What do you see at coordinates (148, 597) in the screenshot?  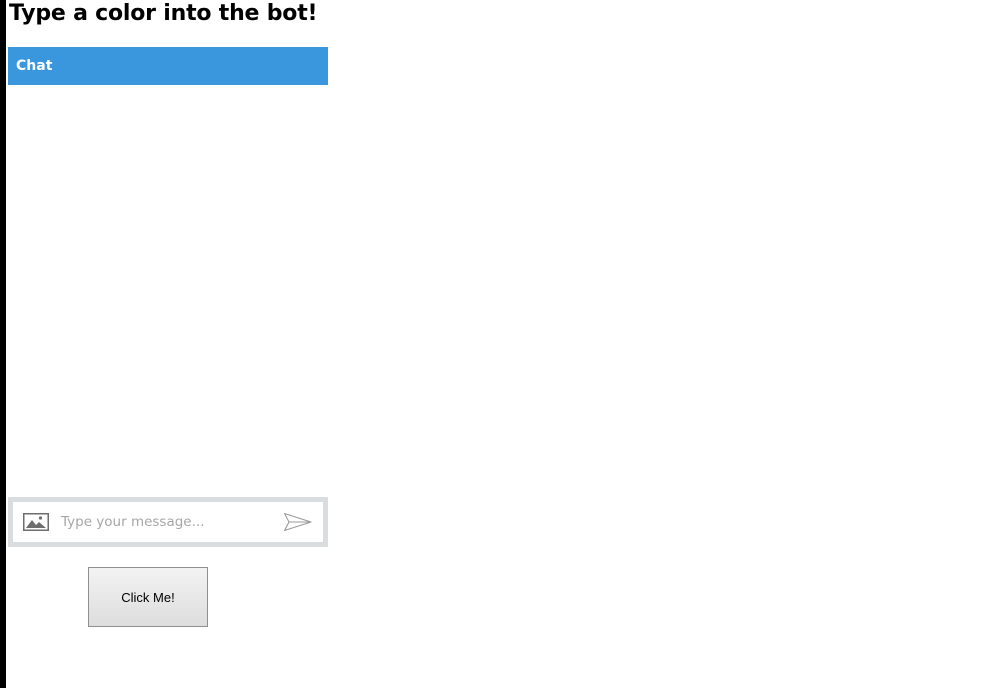 I see `click-me-button: Click Me!` at bounding box center [148, 597].